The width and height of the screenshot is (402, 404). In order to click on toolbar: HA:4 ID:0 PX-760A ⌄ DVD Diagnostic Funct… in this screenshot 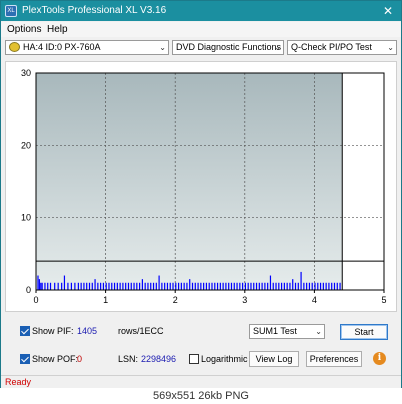, I will do `click(201, 48)`.